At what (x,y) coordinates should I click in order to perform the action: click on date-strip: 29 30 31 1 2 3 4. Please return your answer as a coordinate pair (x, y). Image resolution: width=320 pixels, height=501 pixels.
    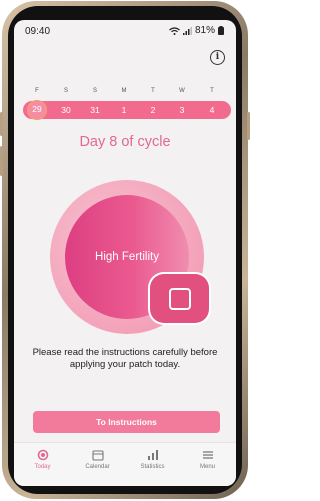
    Looking at the image, I should click on (127, 110).